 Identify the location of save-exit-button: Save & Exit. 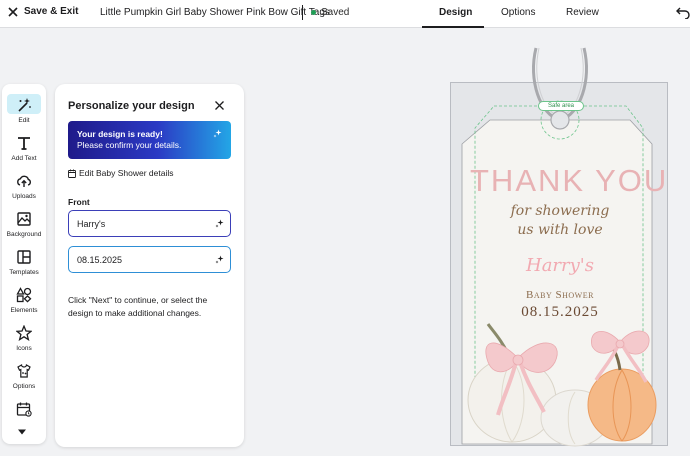
(43, 11).